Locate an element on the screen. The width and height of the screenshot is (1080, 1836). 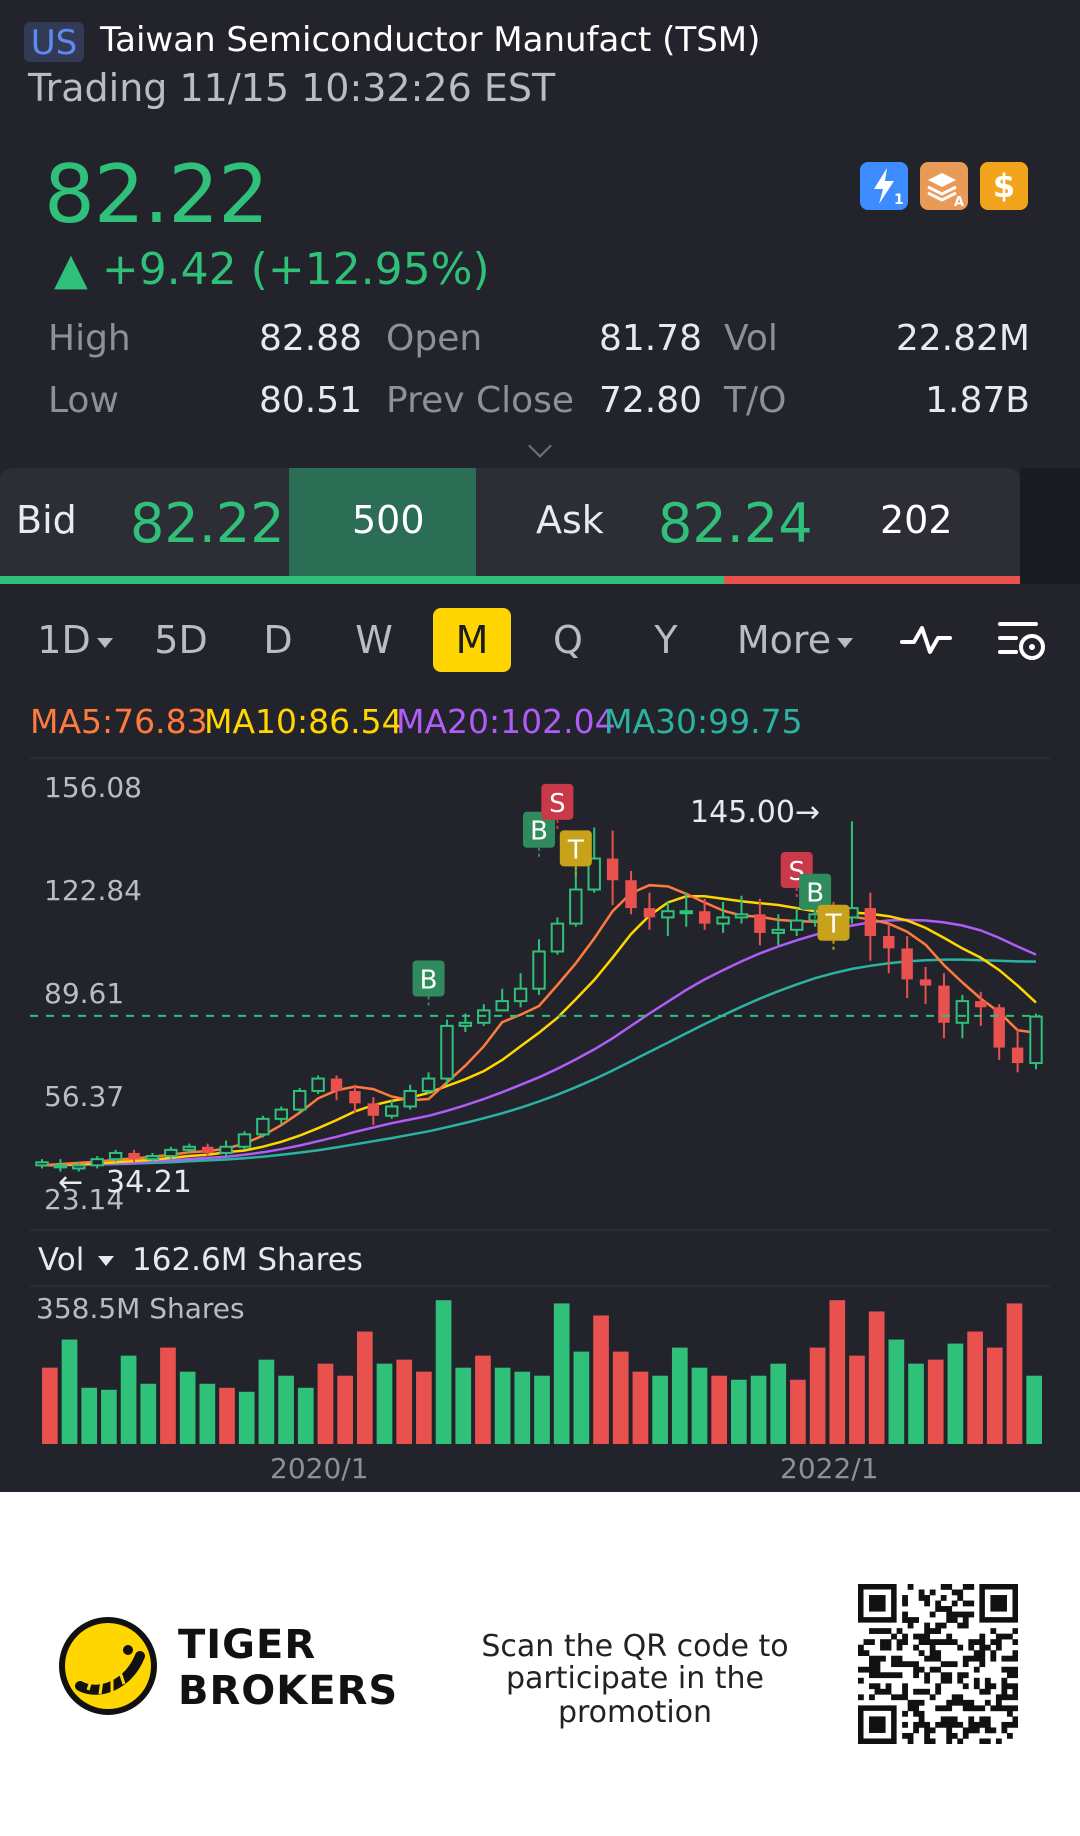
chevron-down-icon is located at coordinates (104, 642).